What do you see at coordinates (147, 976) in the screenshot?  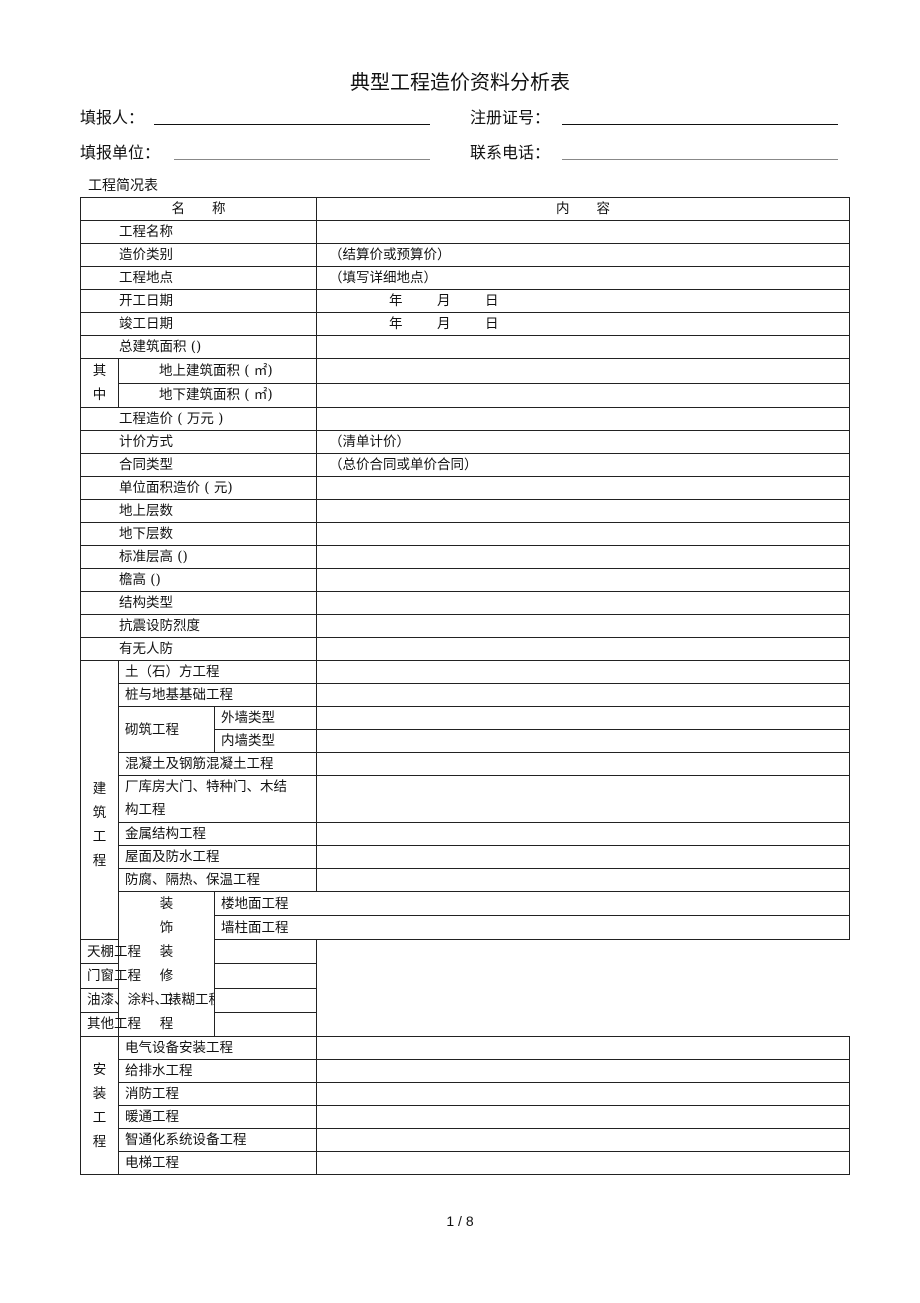 I see `row-label: 门窗工程` at bounding box center [147, 976].